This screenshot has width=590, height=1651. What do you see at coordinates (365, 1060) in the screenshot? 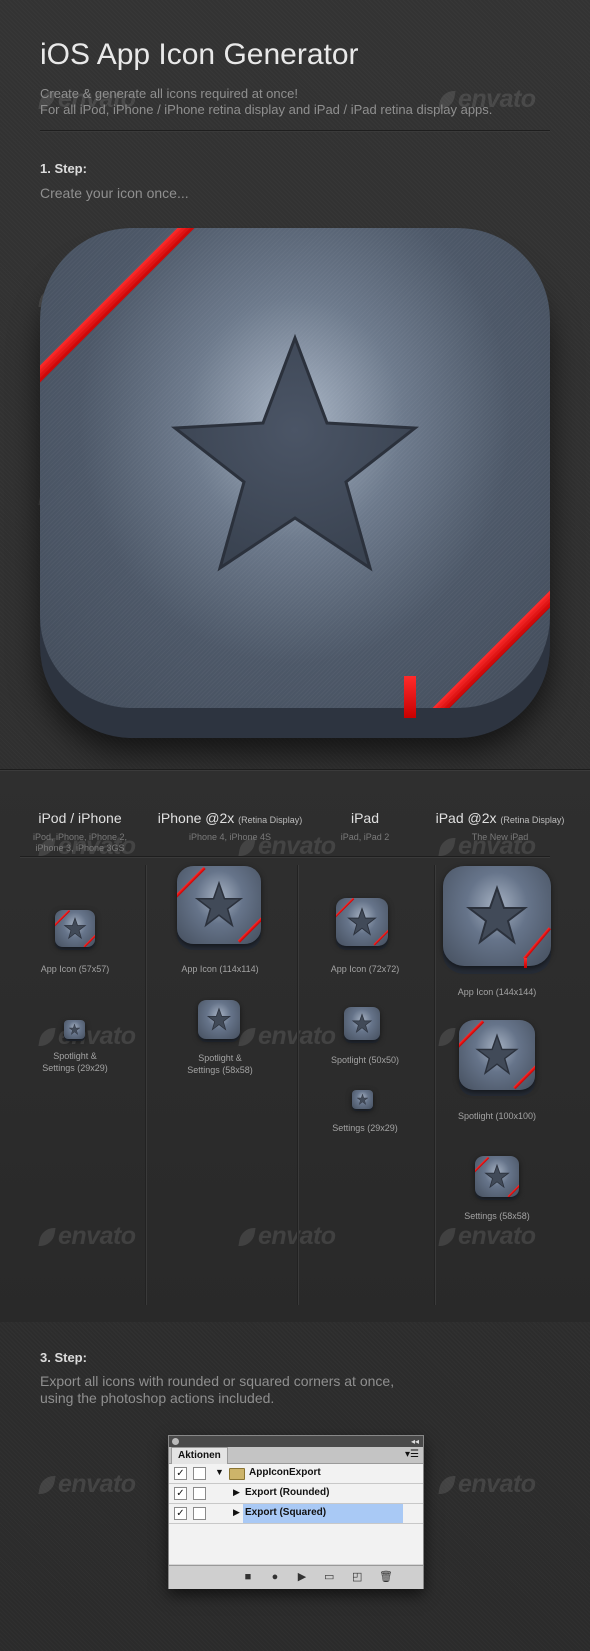
I see `label-spotlight-50: Spotlight (50x50)` at bounding box center [365, 1060].